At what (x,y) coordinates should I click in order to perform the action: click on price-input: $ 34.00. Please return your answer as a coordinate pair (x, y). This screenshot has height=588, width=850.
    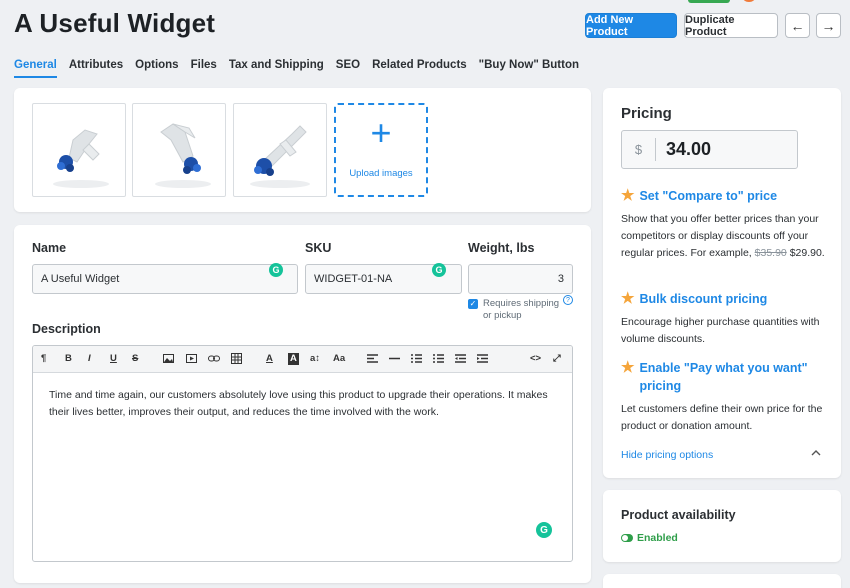
    Looking at the image, I should click on (709, 149).